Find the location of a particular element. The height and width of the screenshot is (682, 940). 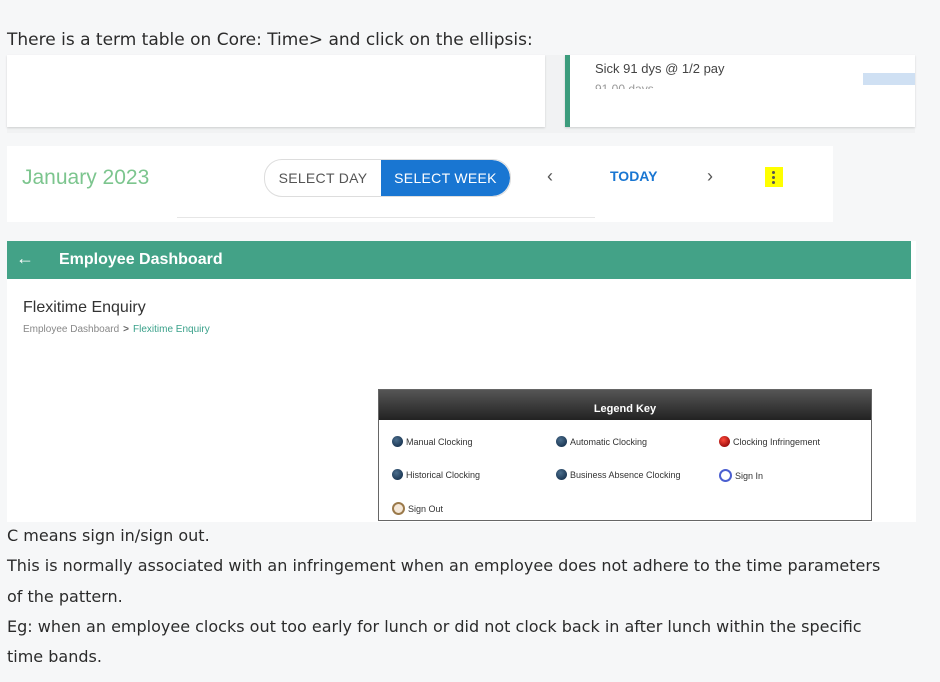

legend-item-label: Historical Clocking is located at coordinates (443, 474).